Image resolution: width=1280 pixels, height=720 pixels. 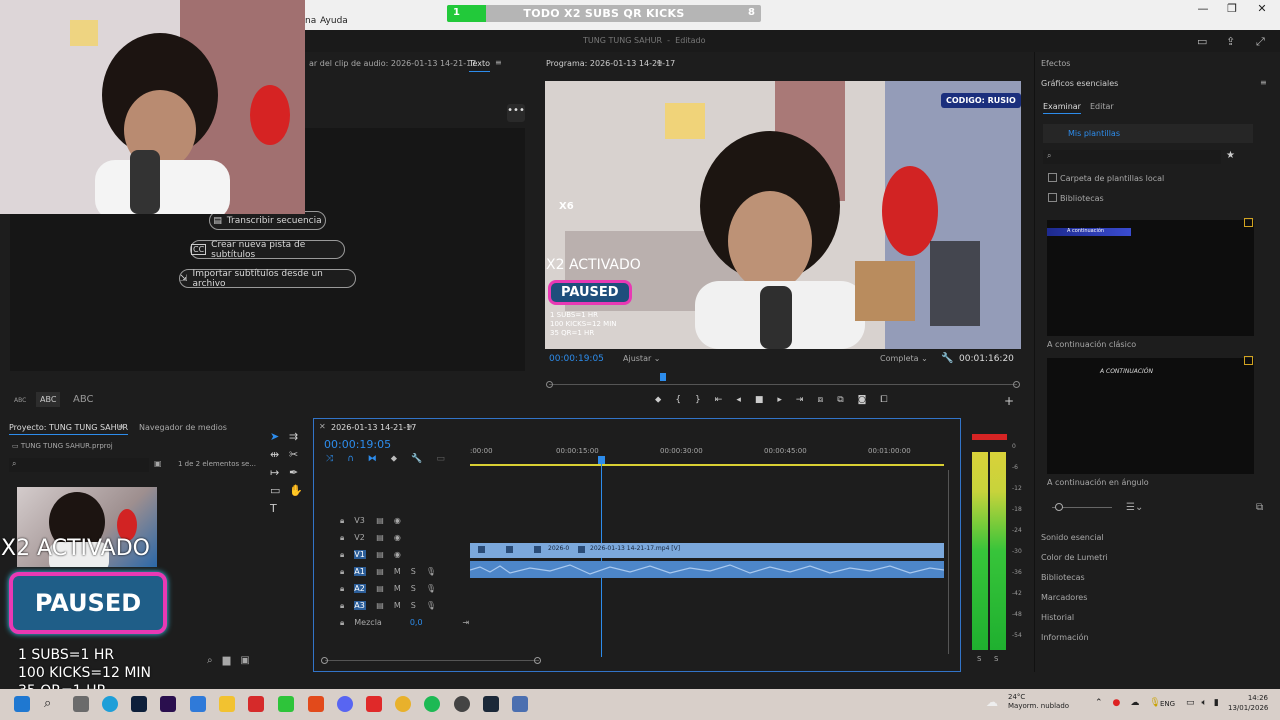 What do you see at coordinates (1167, 704) in the screenshot?
I see `language-indicator: ENG` at bounding box center [1167, 704].